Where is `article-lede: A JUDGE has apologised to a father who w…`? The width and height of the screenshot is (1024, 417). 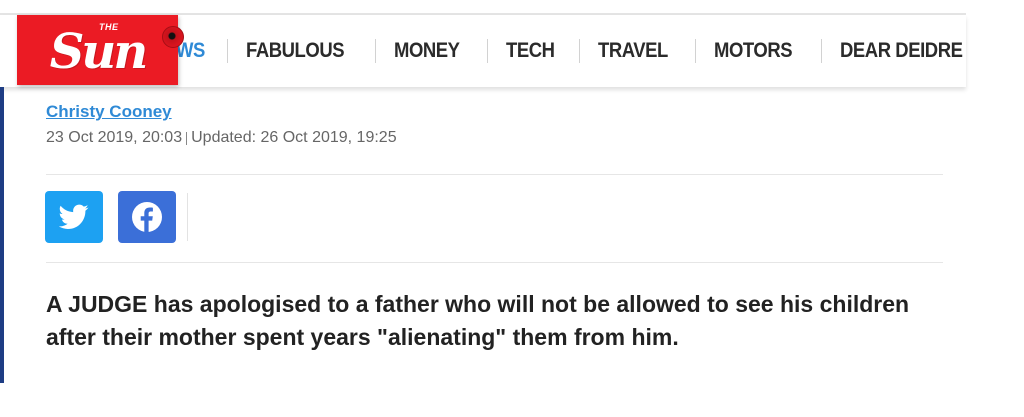
article-lede: A JUDGE has apologised to a father who w… is located at coordinates (478, 320).